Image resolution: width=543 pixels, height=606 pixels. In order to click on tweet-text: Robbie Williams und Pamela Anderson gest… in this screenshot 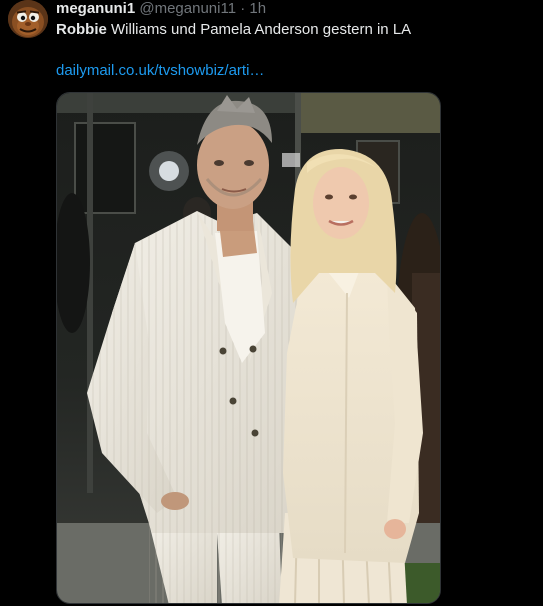, I will do `click(233, 30)`.